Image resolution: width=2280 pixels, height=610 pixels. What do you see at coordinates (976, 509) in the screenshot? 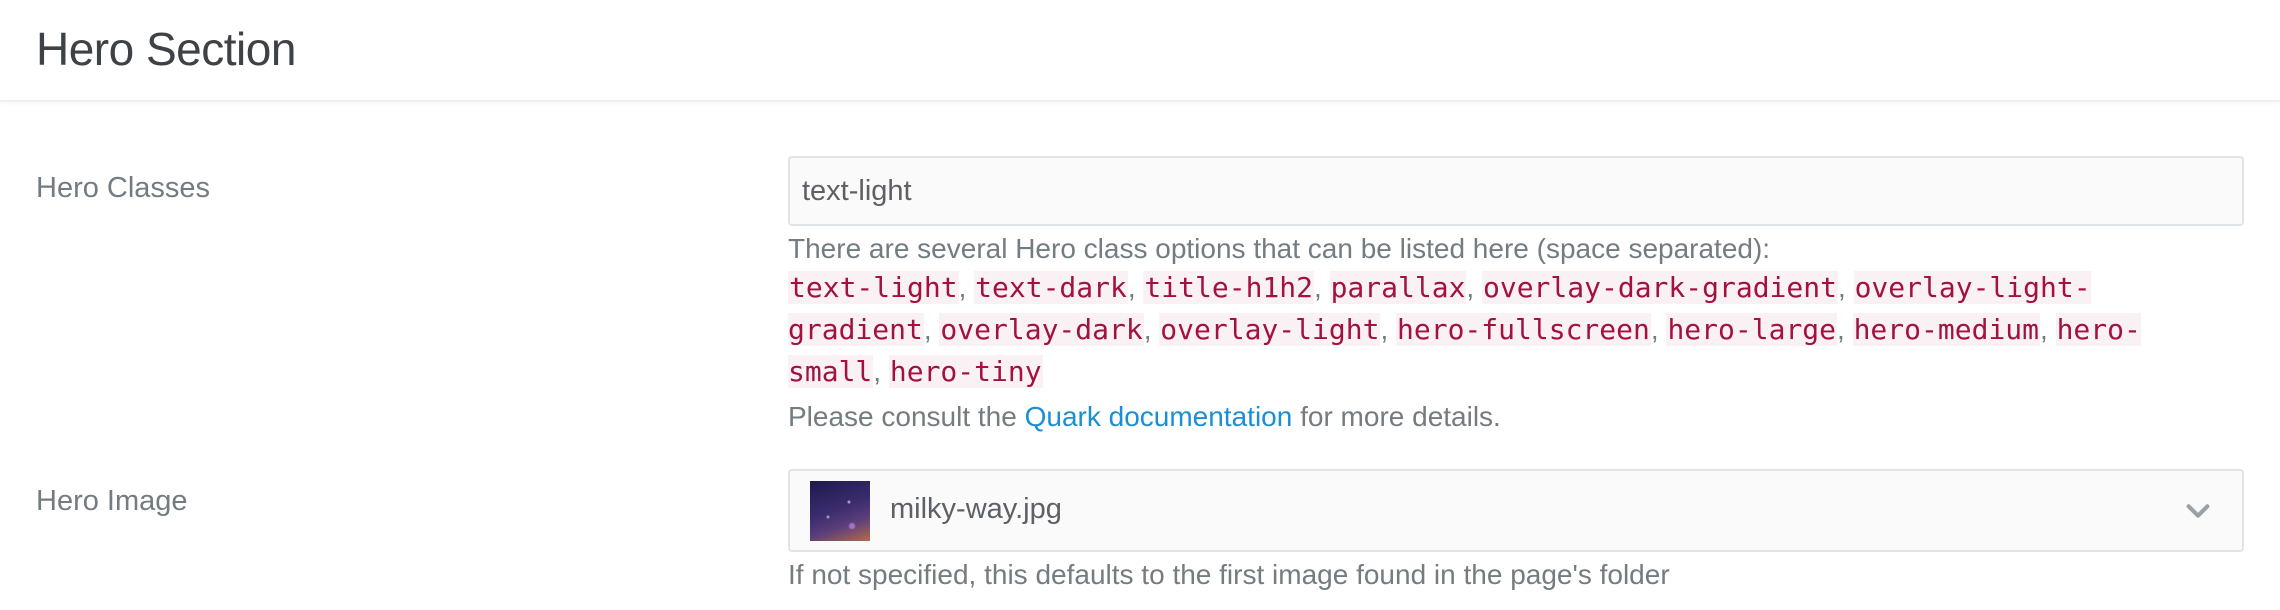
I see `selected-image-filename: milky-way.jpg` at bounding box center [976, 509].